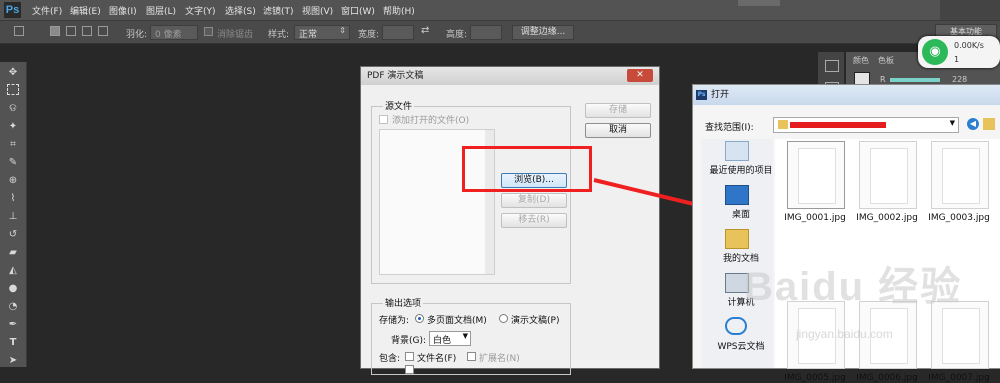 This screenshot has width=1000, height=383. I want to click on swap-dimensions-icon: ⇄, so click(425, 30).